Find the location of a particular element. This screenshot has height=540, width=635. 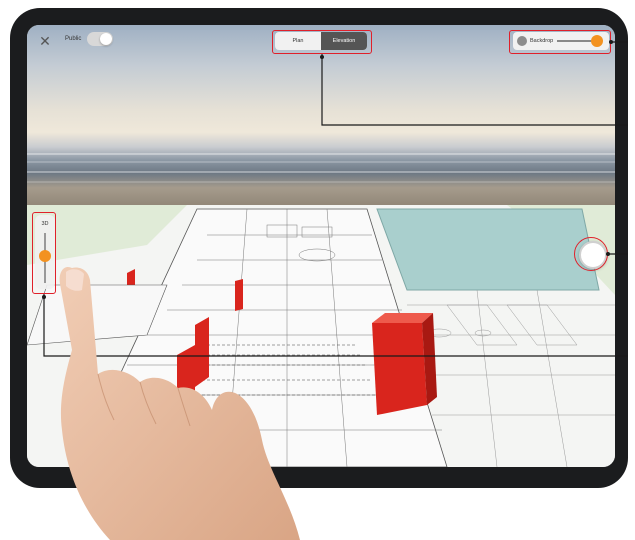

callout-orbit is located at coordinates (591, 254).